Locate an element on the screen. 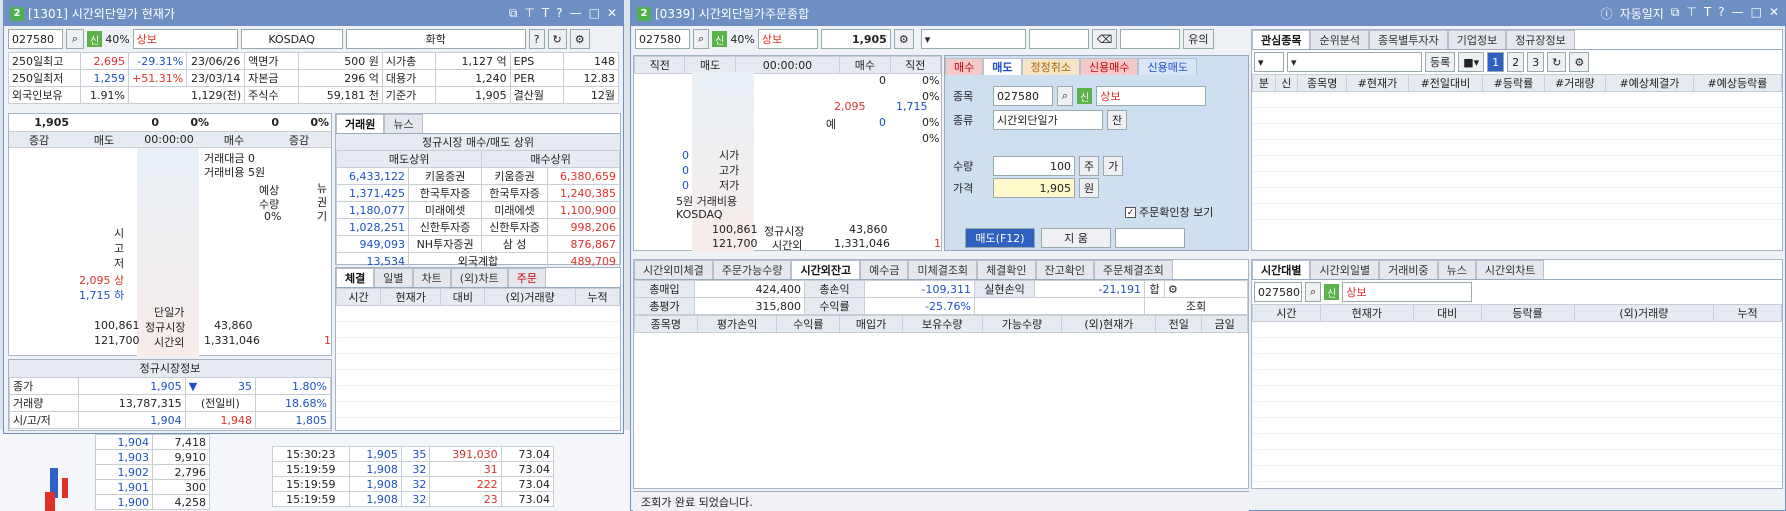 This screenshot has height=511, width=1786. sell-submit-button: 매도(F12) is located at coordinates (1000, 238).